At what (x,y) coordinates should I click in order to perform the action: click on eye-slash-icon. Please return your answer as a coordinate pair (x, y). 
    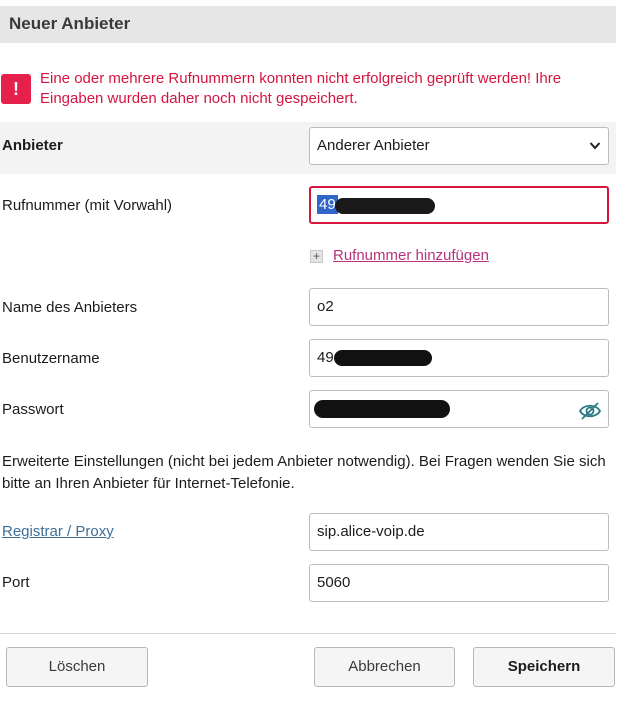
    Looking at the image, I should click on (590, 409).